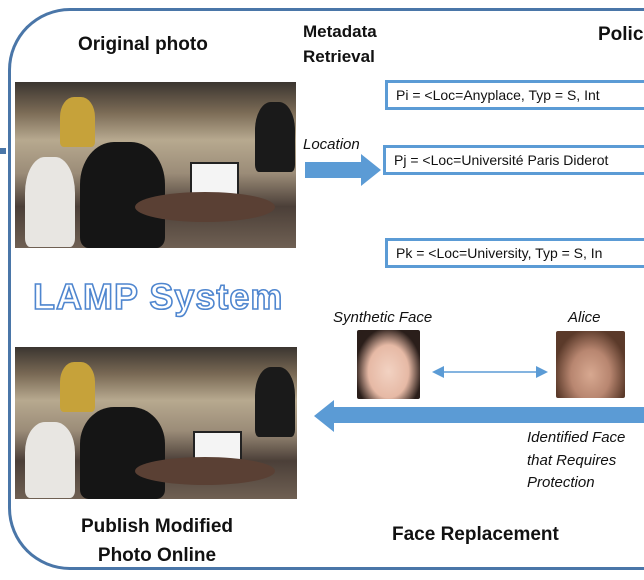 The width and height of the screenshot is (644, 580). What do you see at coordinates (561, 482) in the screenshot?
I see `identified-line3: Protection` at bounding box center [561, 482].